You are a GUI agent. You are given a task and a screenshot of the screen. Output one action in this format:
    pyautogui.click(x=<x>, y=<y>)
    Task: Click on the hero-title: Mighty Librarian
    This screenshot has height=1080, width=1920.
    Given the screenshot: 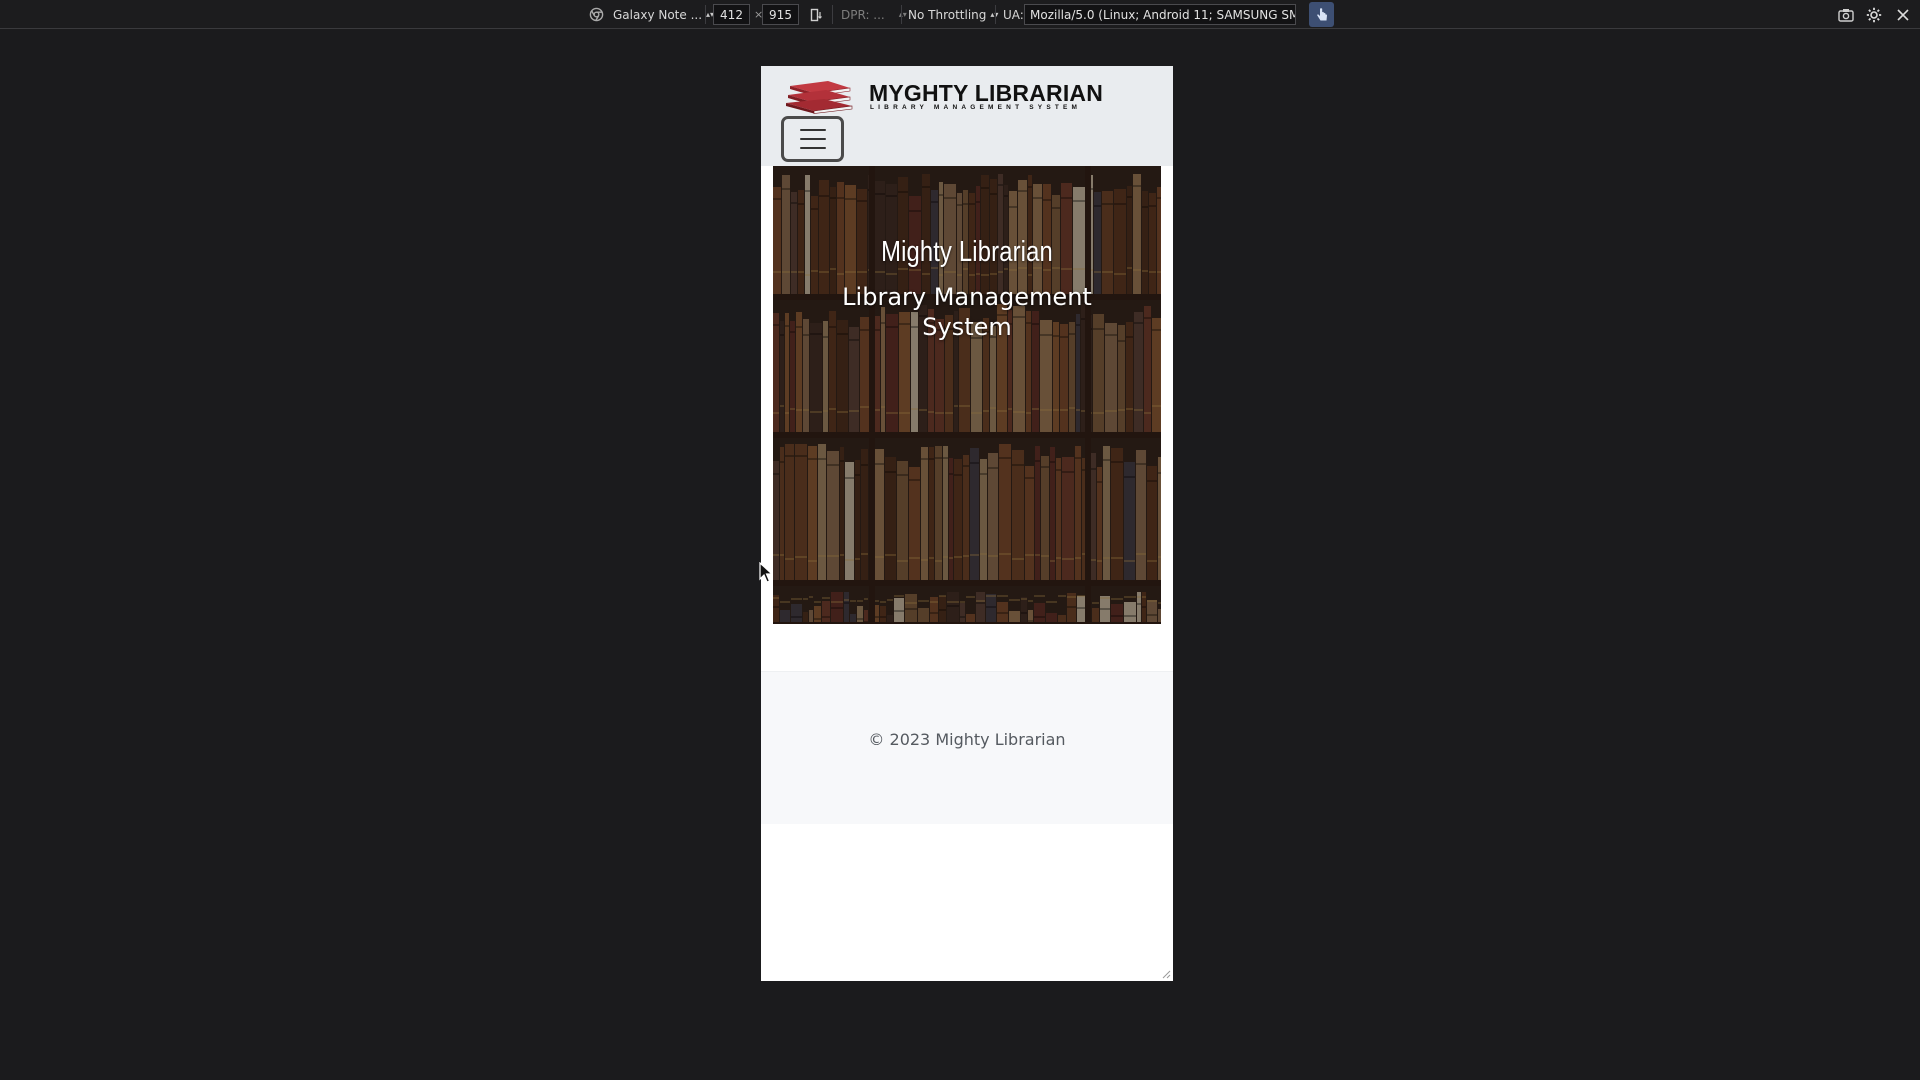 What is the action you would take?
    pyautogui.click(x=967, y=252)
    